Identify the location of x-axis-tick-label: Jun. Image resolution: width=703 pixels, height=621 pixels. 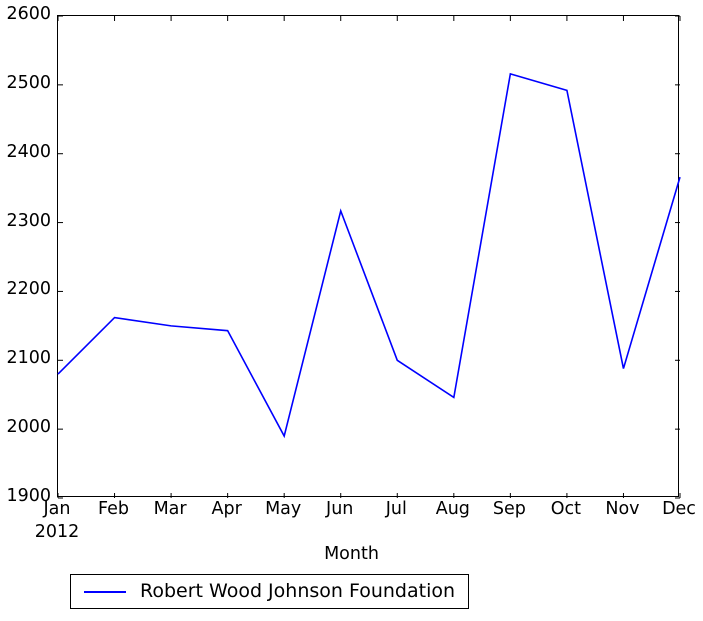
(340, 509).